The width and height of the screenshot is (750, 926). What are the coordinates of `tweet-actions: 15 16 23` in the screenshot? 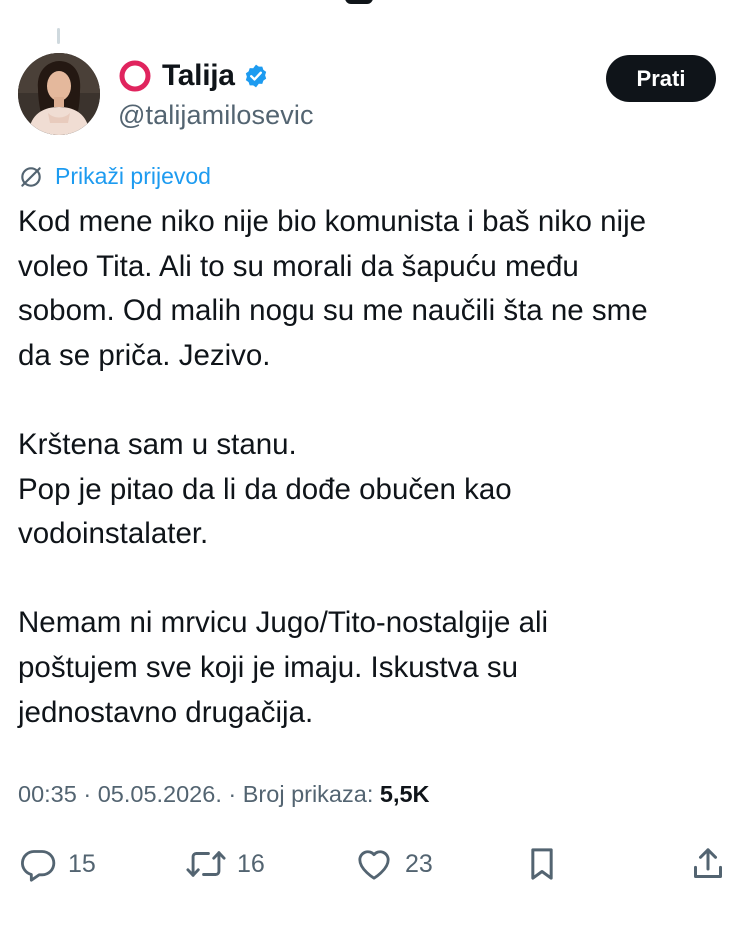 It's located at (375, 864).